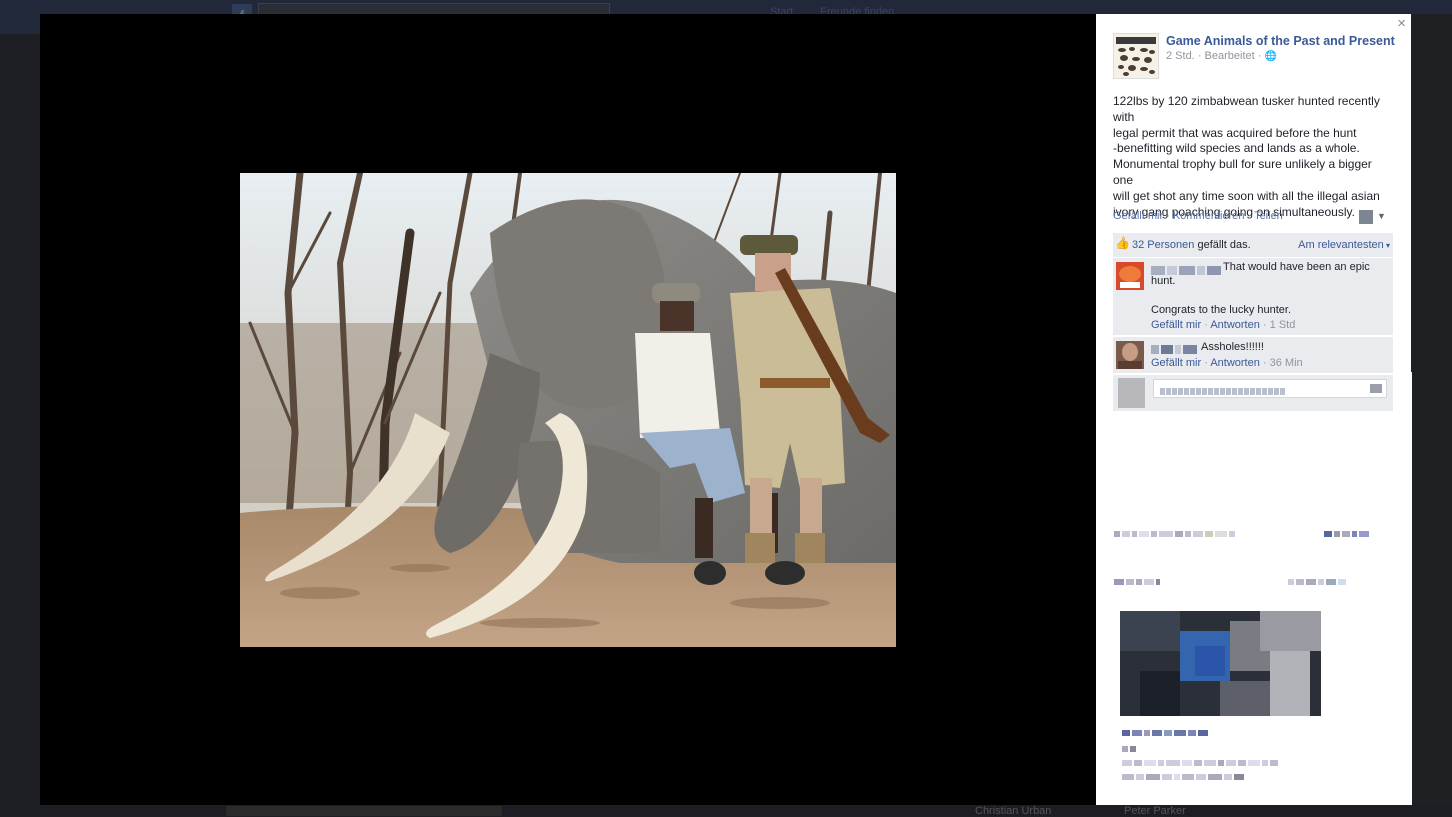  Describe the element at coordinates (1271, 56) in the screenshot. I see `globe-icon: 🌐` at that location.